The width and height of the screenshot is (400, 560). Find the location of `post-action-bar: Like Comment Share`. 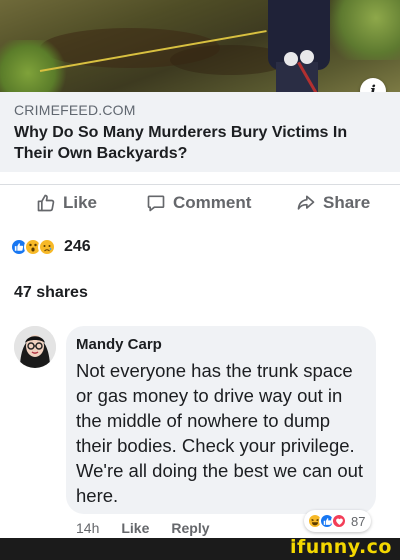

post-action-bar: Like Comment Share is located at coordinates (200, 204).